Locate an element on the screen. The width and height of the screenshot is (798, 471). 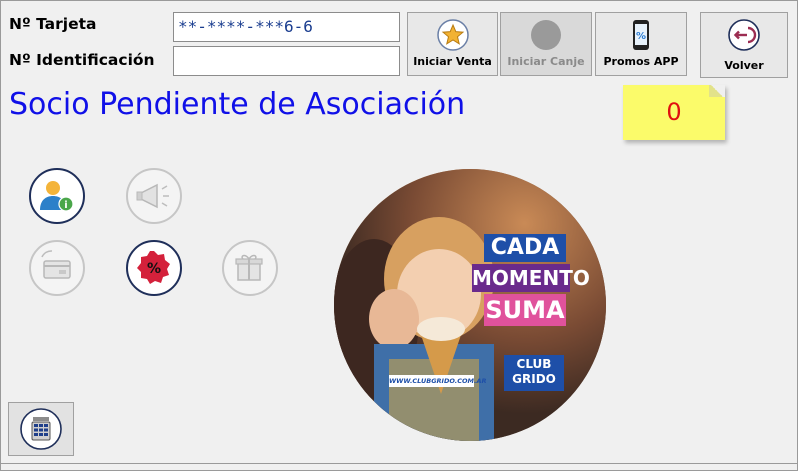
points-sticky-note: 0 is located at coordinates (674, 112).